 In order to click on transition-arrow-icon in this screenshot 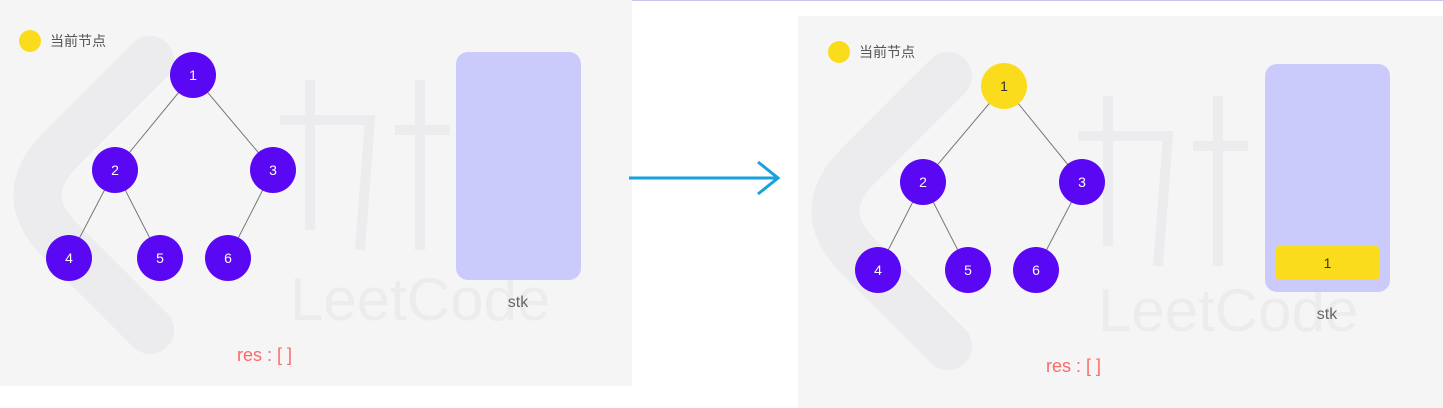, I will do `click(705, 178)`.